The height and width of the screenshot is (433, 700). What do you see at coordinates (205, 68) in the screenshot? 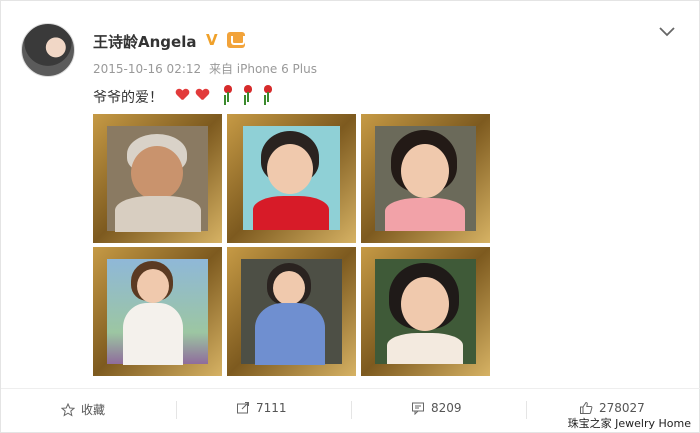
I see `post-meta: 2015-10-16 02:12 来自 iPhone 6 Plus` at bounding box center [205, 68].